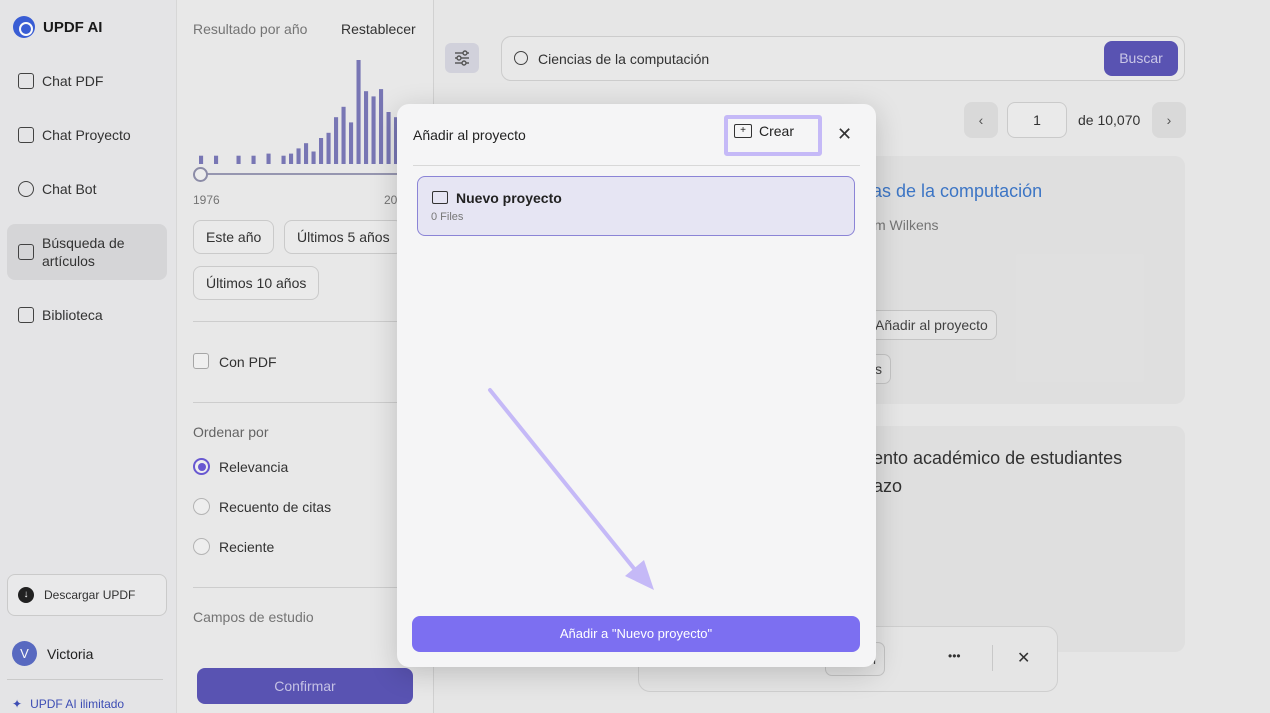  Describe the element at coordinates (743, 131) in the screenshot. I see `folder-plus-icon: +` at that location.